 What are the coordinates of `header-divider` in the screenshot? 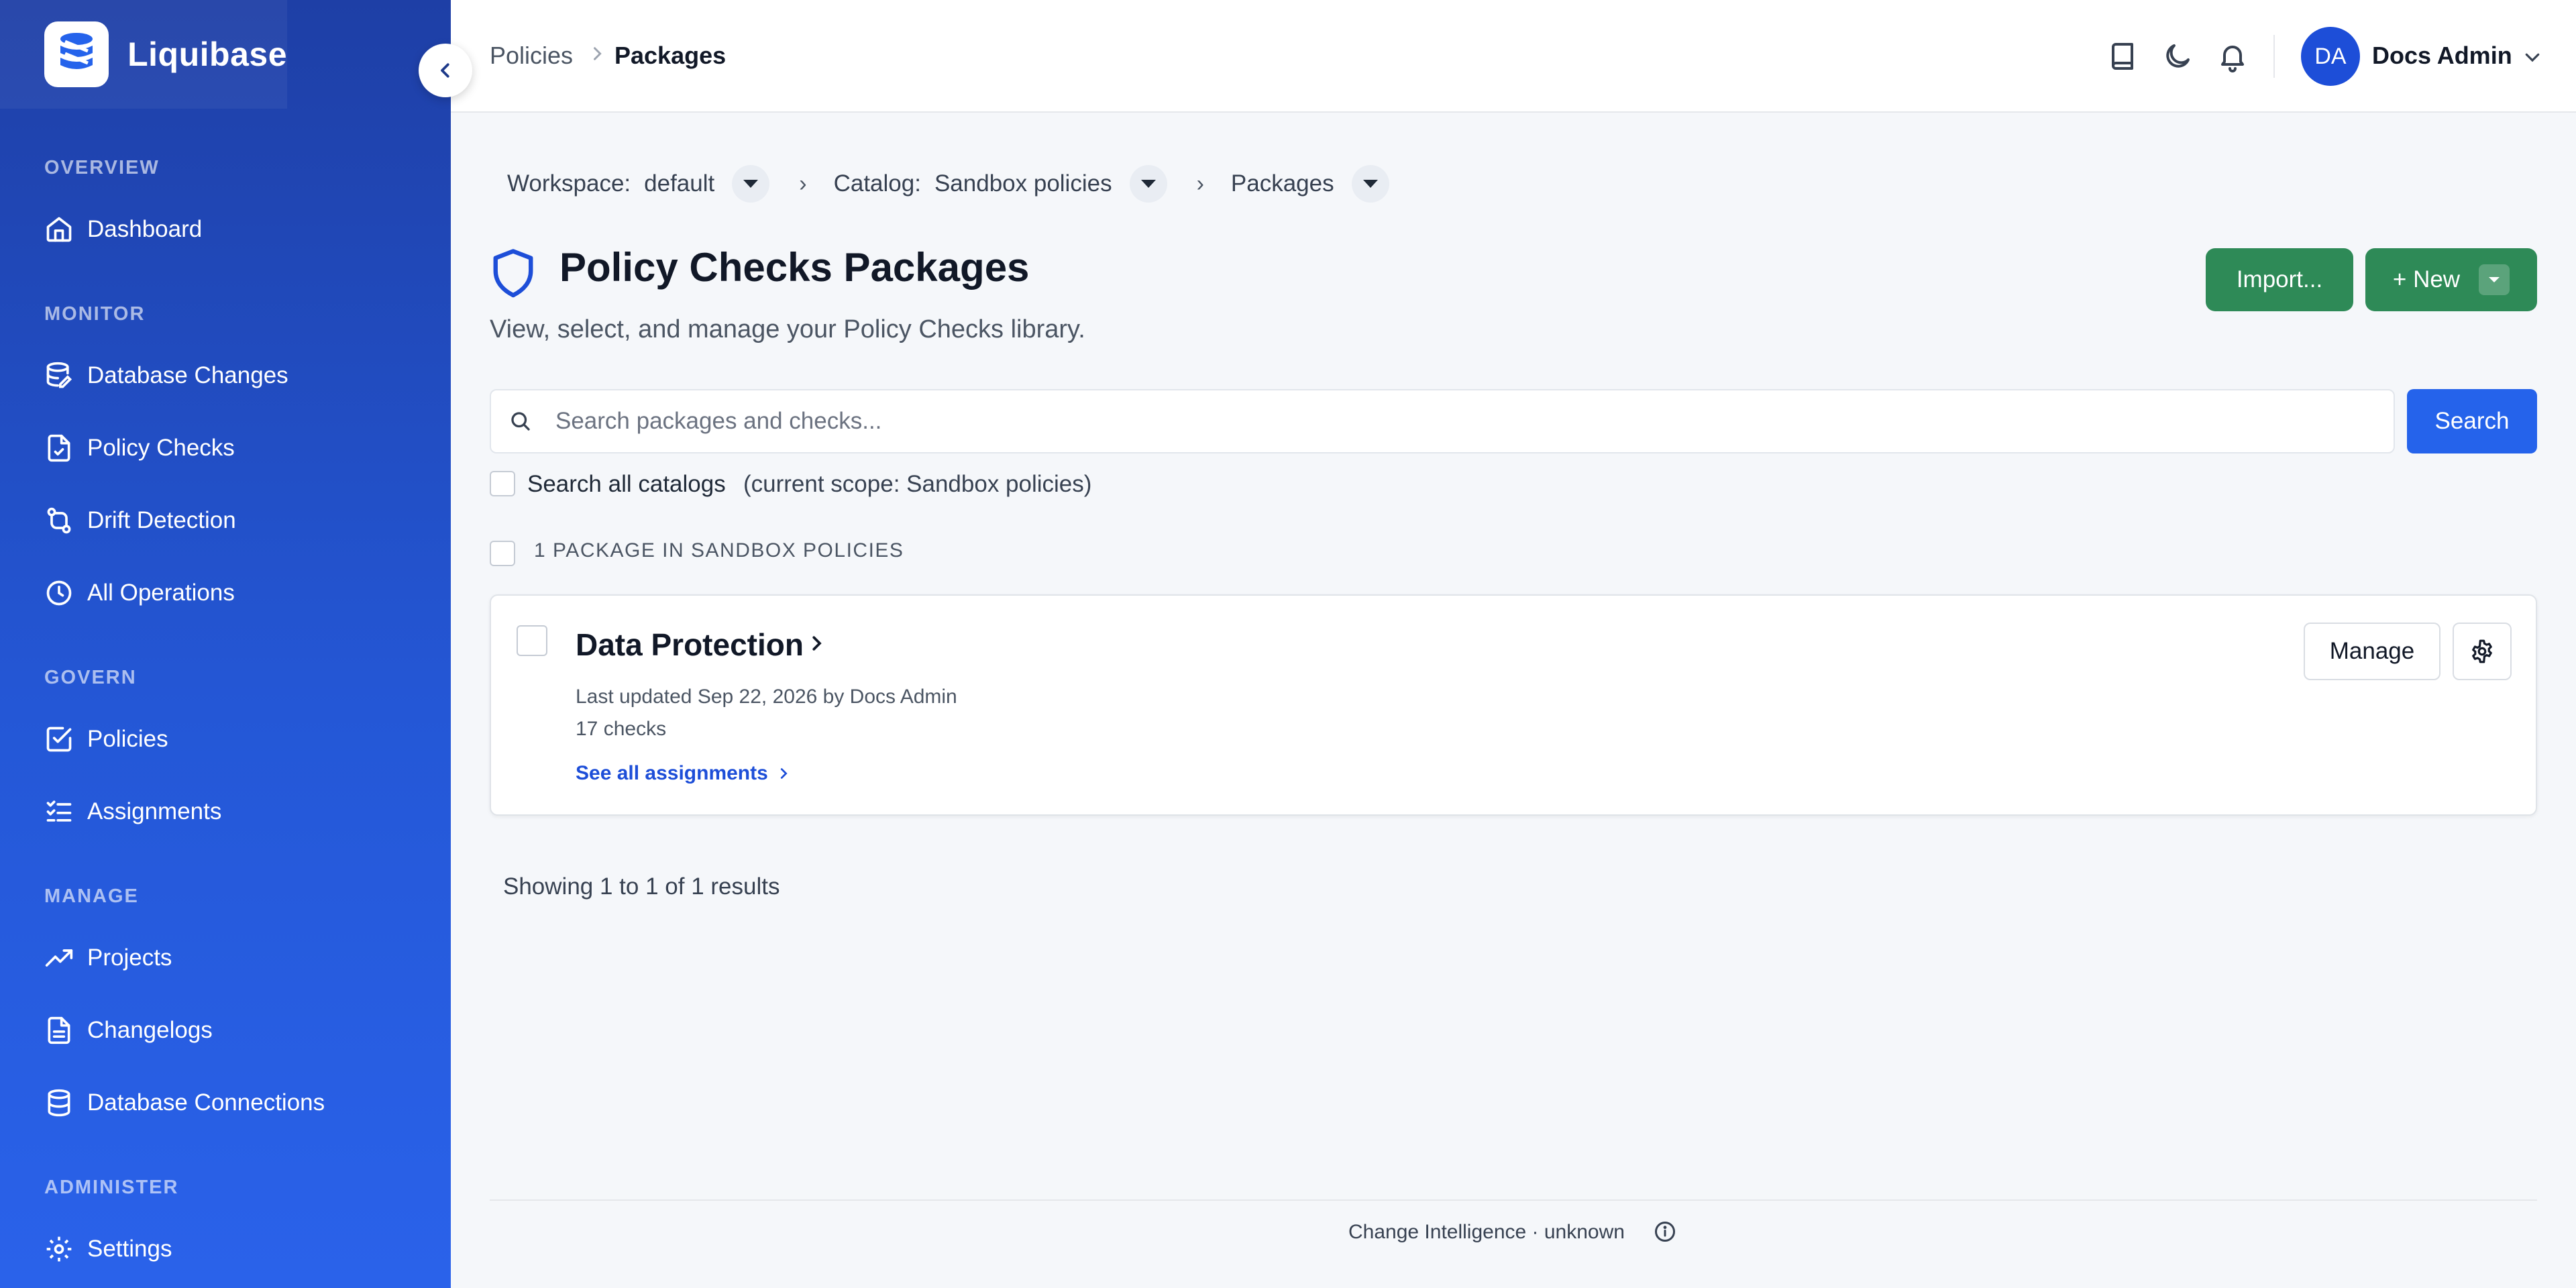 It's located at (2274, 56).